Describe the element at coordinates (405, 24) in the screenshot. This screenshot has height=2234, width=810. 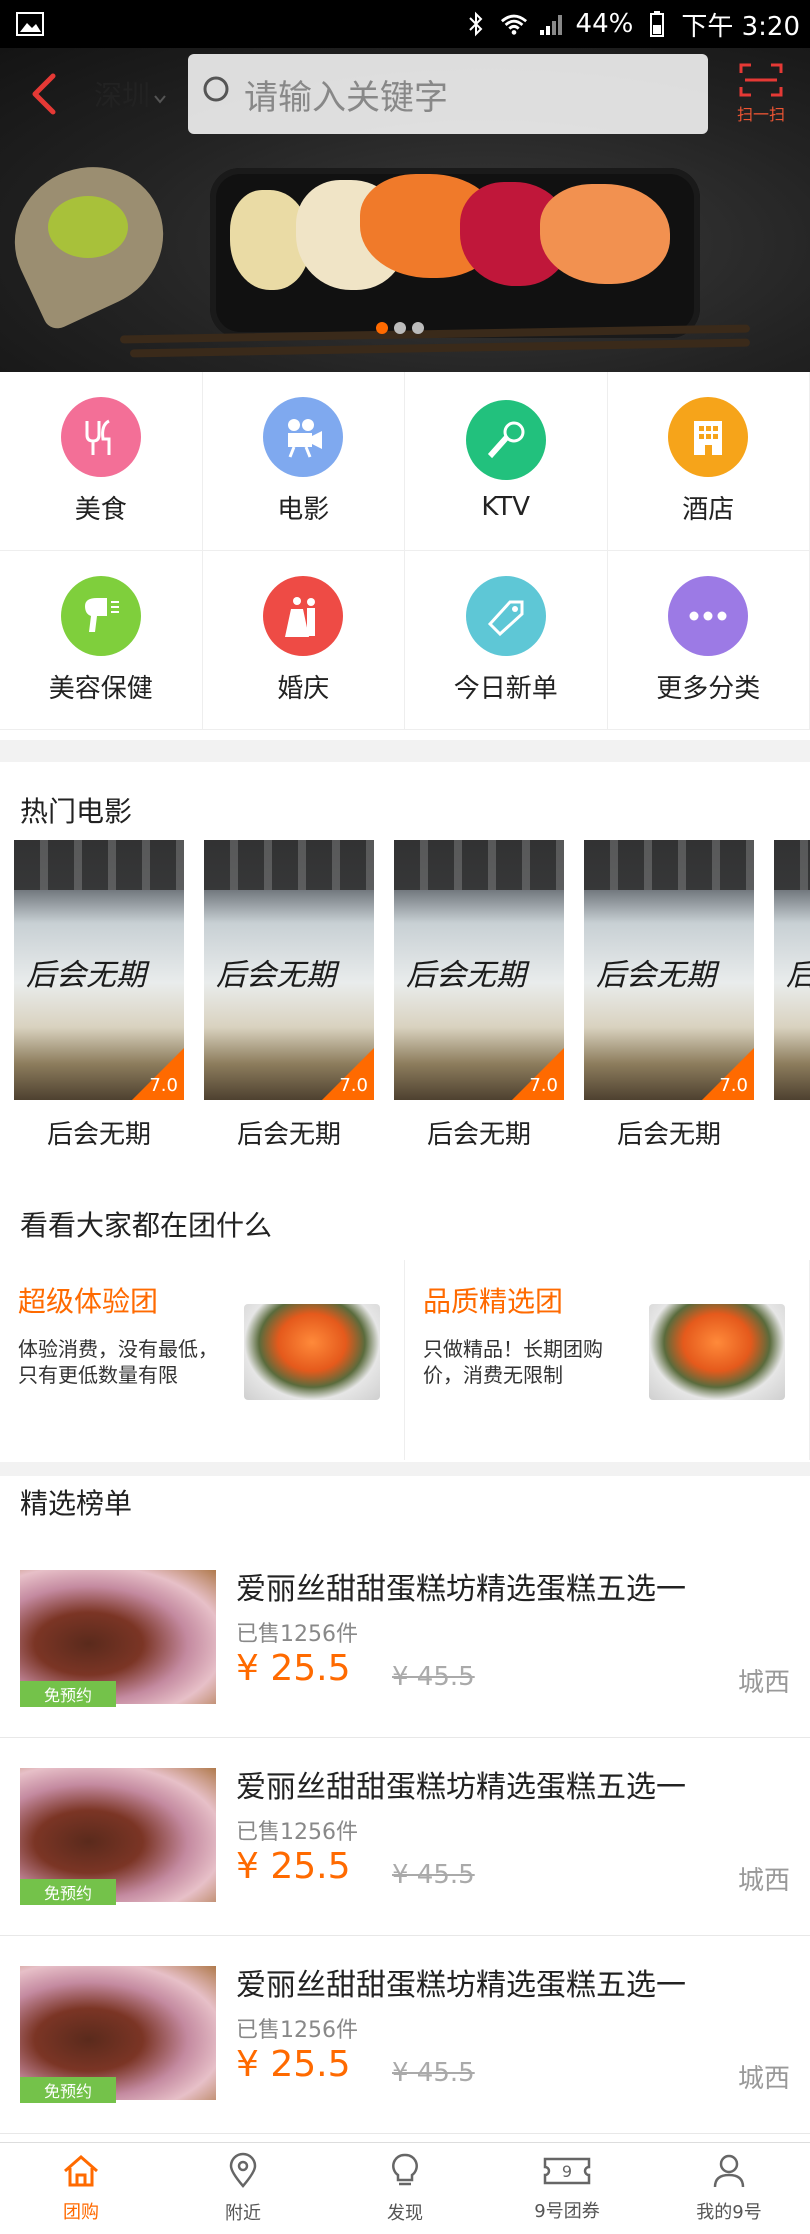
I see `status-bar: 44% 下午 3:20` at that location.